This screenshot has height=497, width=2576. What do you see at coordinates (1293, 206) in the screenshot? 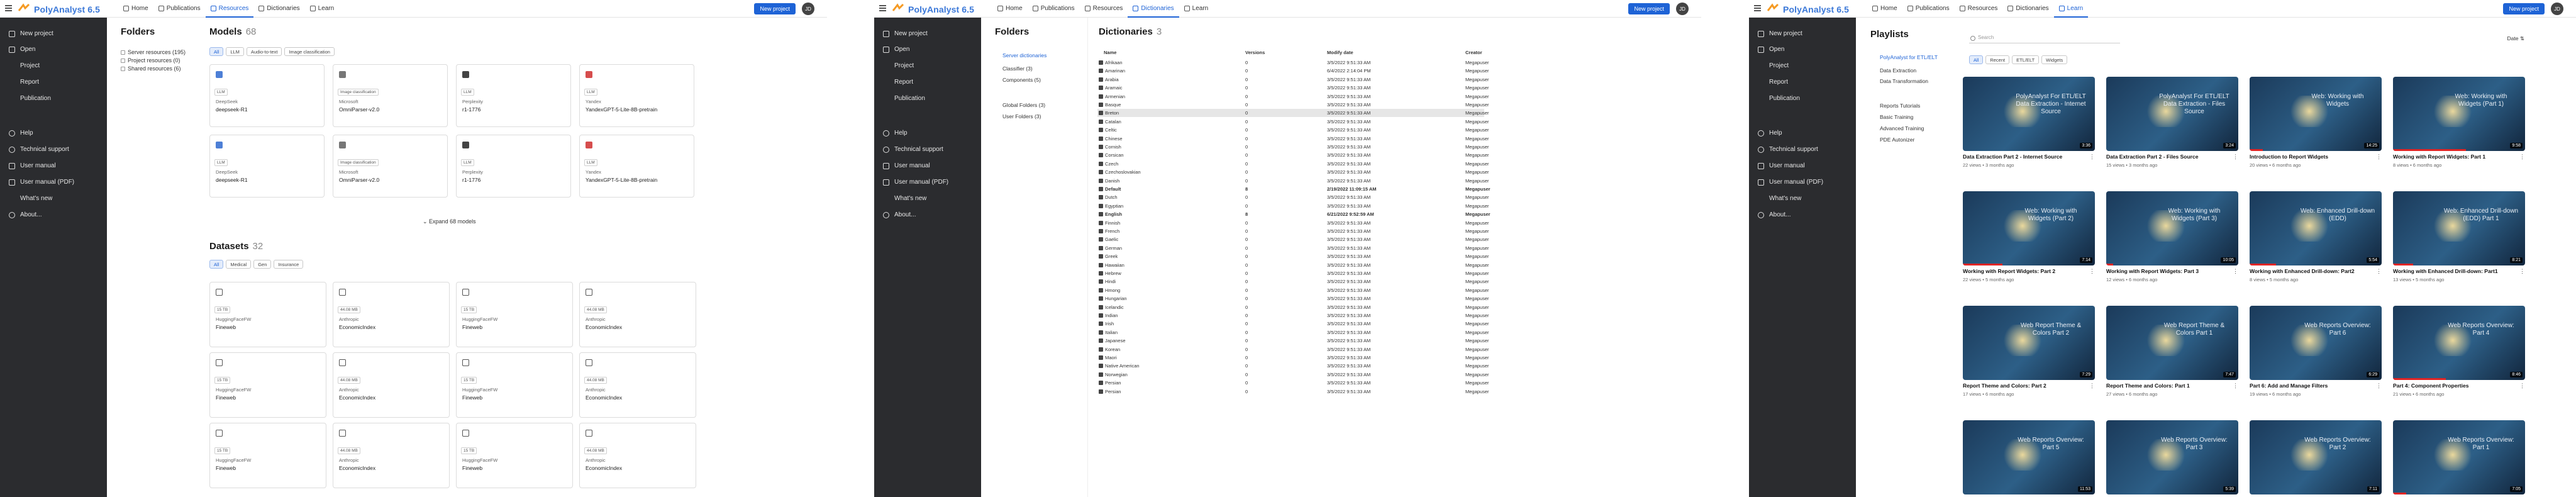
I see `table-row: Egyptian 0 3/5/2022 9:51:33 AM Megapuser` at bounding box center [1293, 206].